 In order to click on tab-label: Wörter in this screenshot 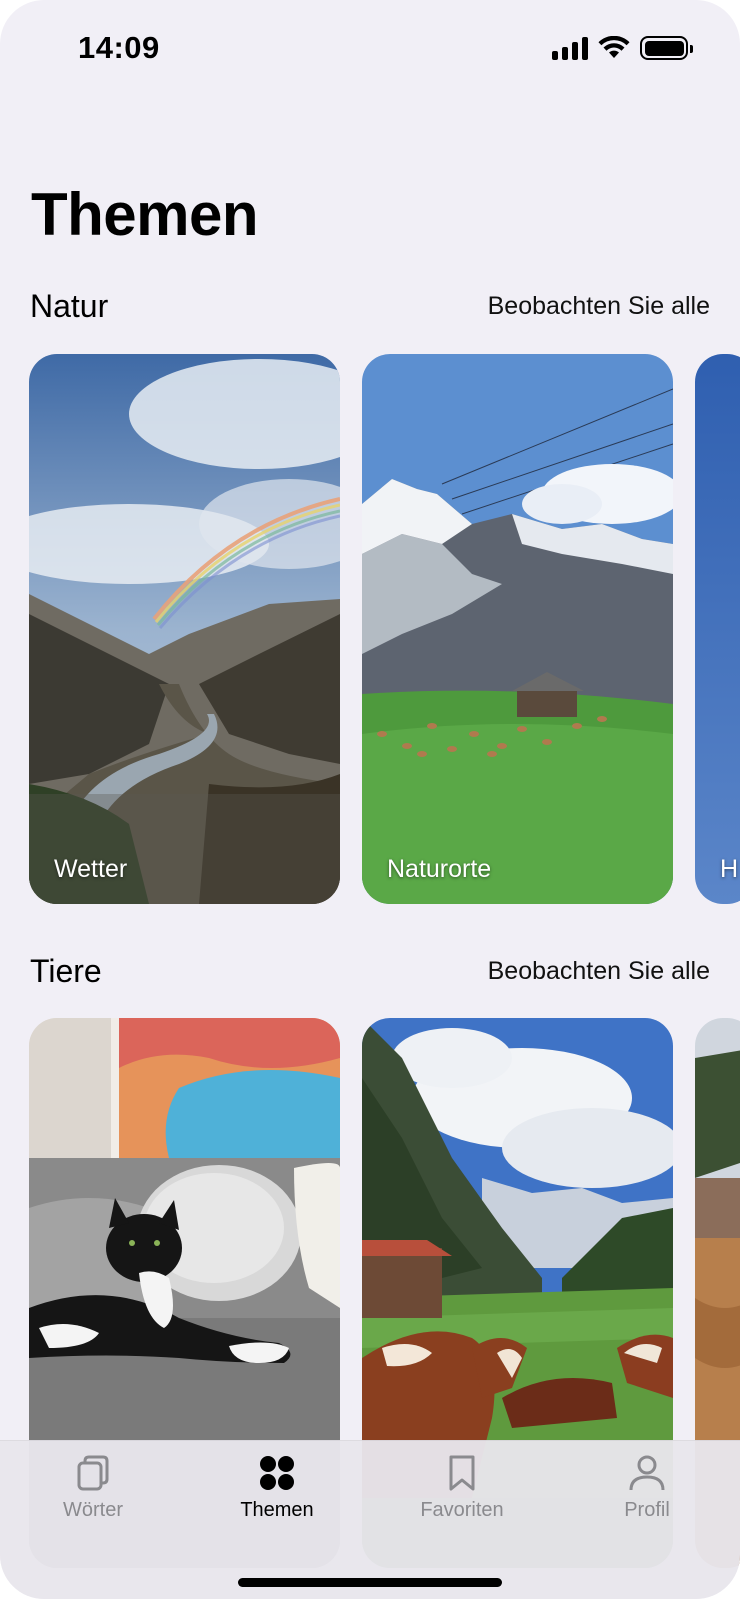, I will do `click(93, 1510)`.